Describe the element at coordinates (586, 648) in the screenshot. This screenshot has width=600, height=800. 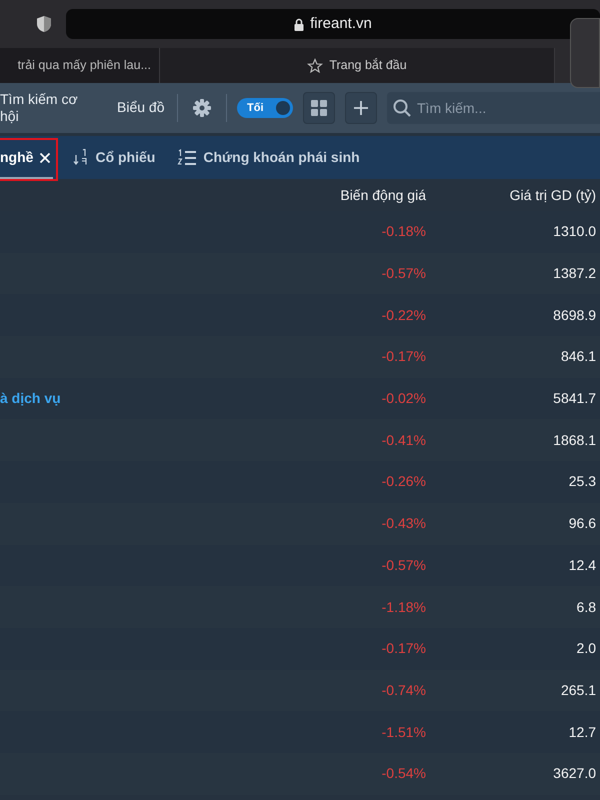
I see `table-cell-text: 2.0` at that location.